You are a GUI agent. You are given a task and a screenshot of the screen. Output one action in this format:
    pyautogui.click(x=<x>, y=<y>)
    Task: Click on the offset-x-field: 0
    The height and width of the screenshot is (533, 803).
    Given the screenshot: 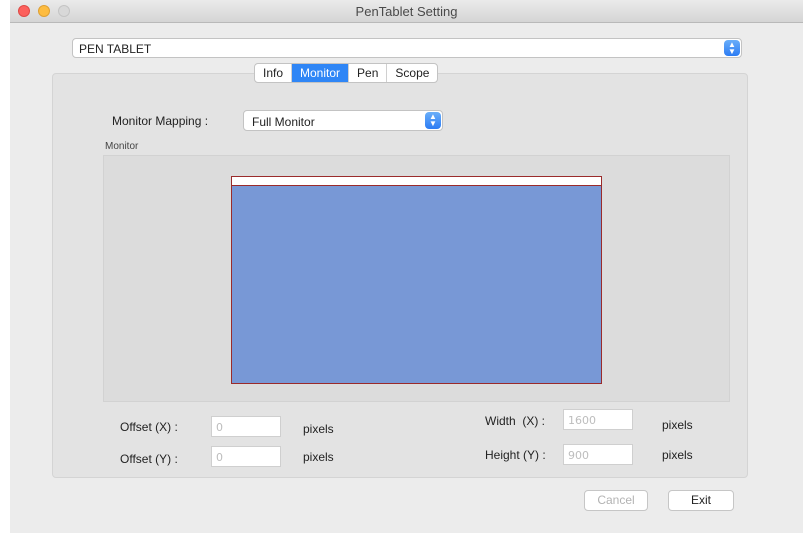 What is the action you would take?
    pyautogui.click(x=246, y=426)
    